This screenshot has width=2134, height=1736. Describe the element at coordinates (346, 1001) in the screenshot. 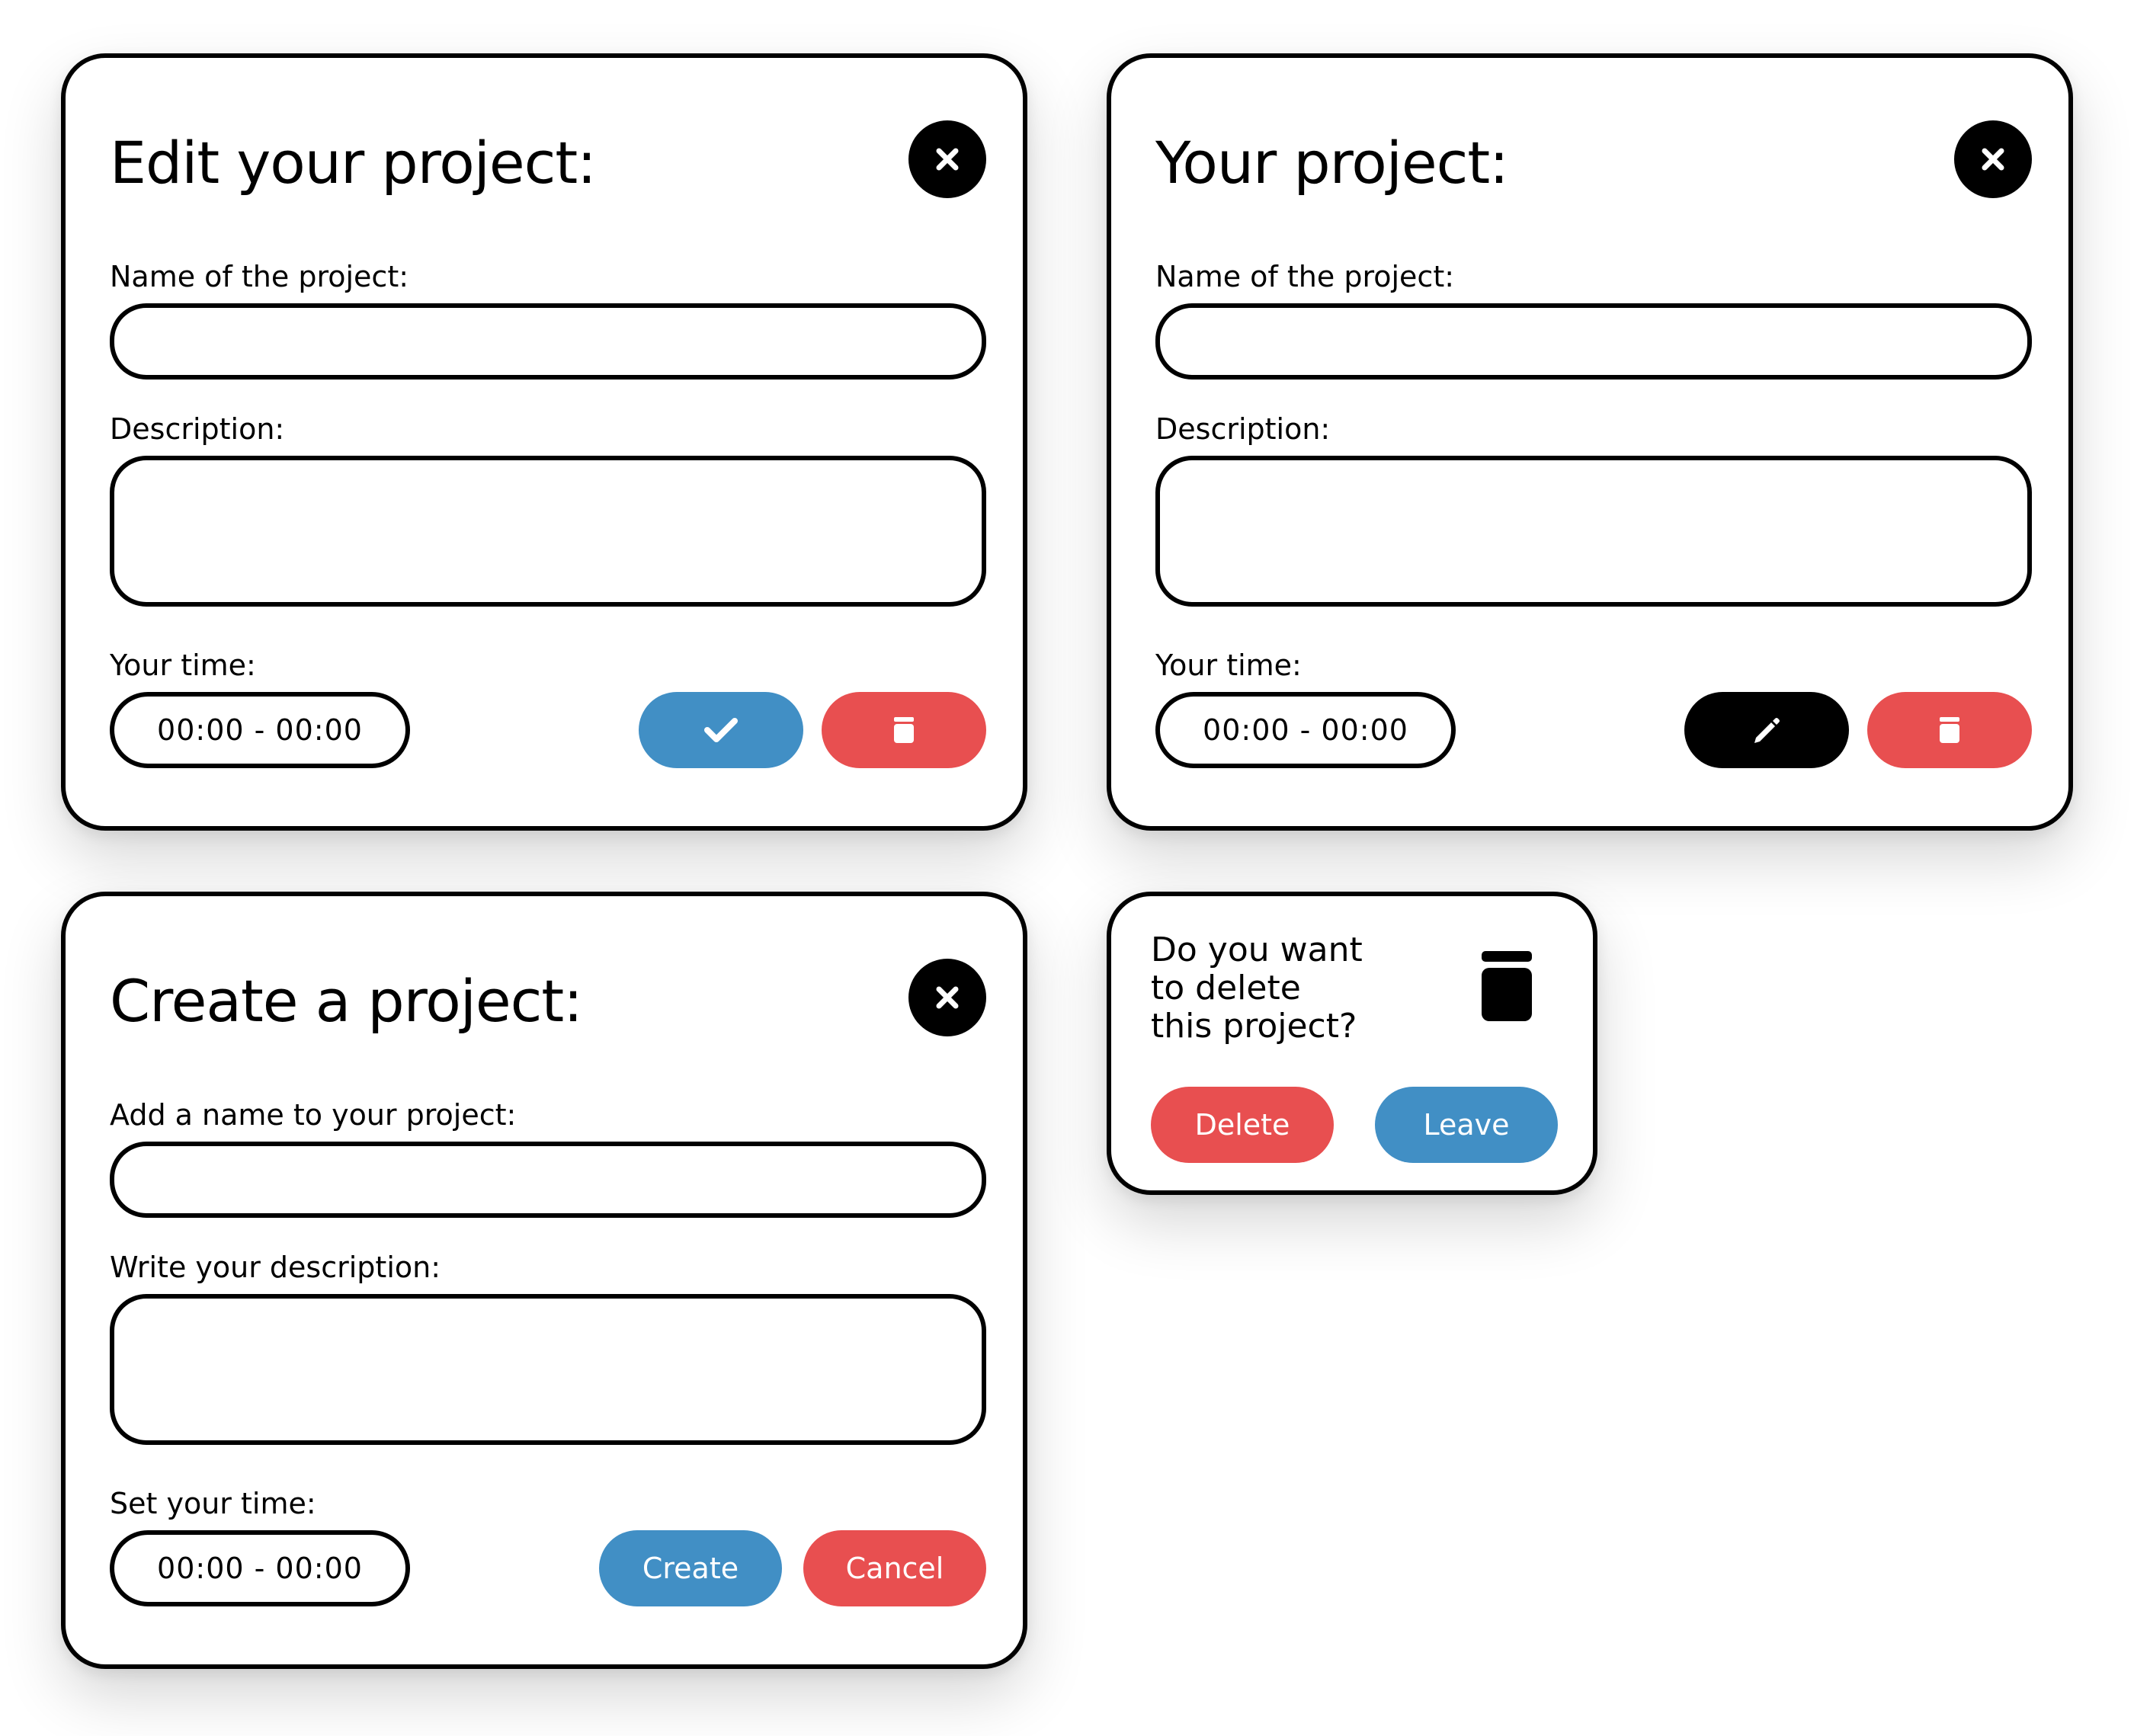

I see `create-dialog-title: Create a project:` at that location.